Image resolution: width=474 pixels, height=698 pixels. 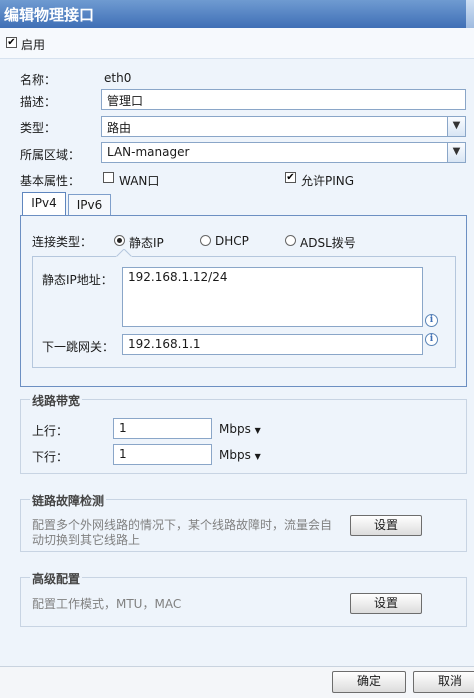 I want to click on ping-checkbox: ✔, so click(x=290, y=177).